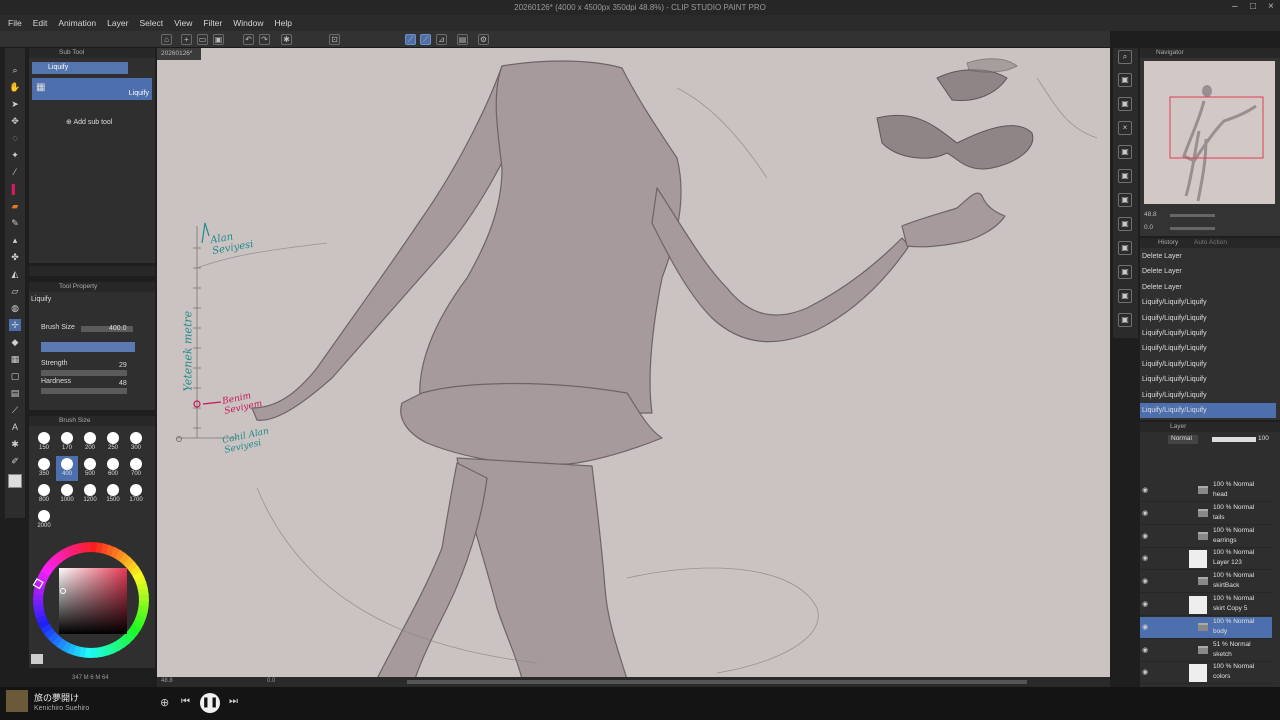 This screenshot has width=1280, height=720. What do you see at coordinates (15, 325) in the screenshot?
I see `liquify-icon: ✢` at bounding box center [15, 325].